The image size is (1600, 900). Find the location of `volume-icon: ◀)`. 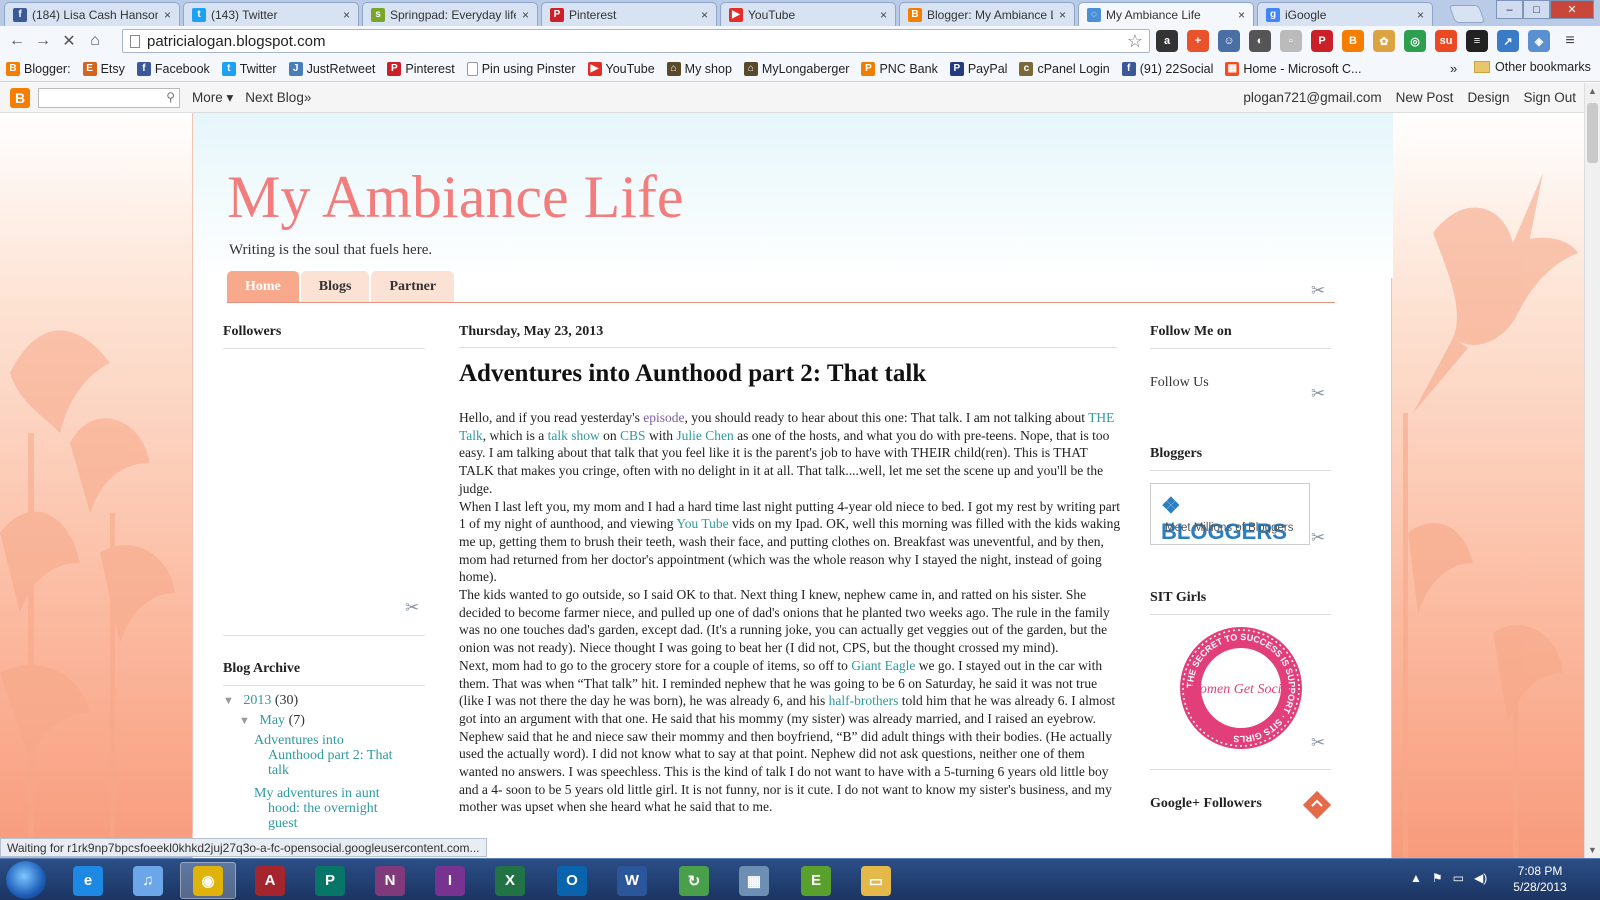

volume-icon: ◀) is located at coordinates (1480, 878).